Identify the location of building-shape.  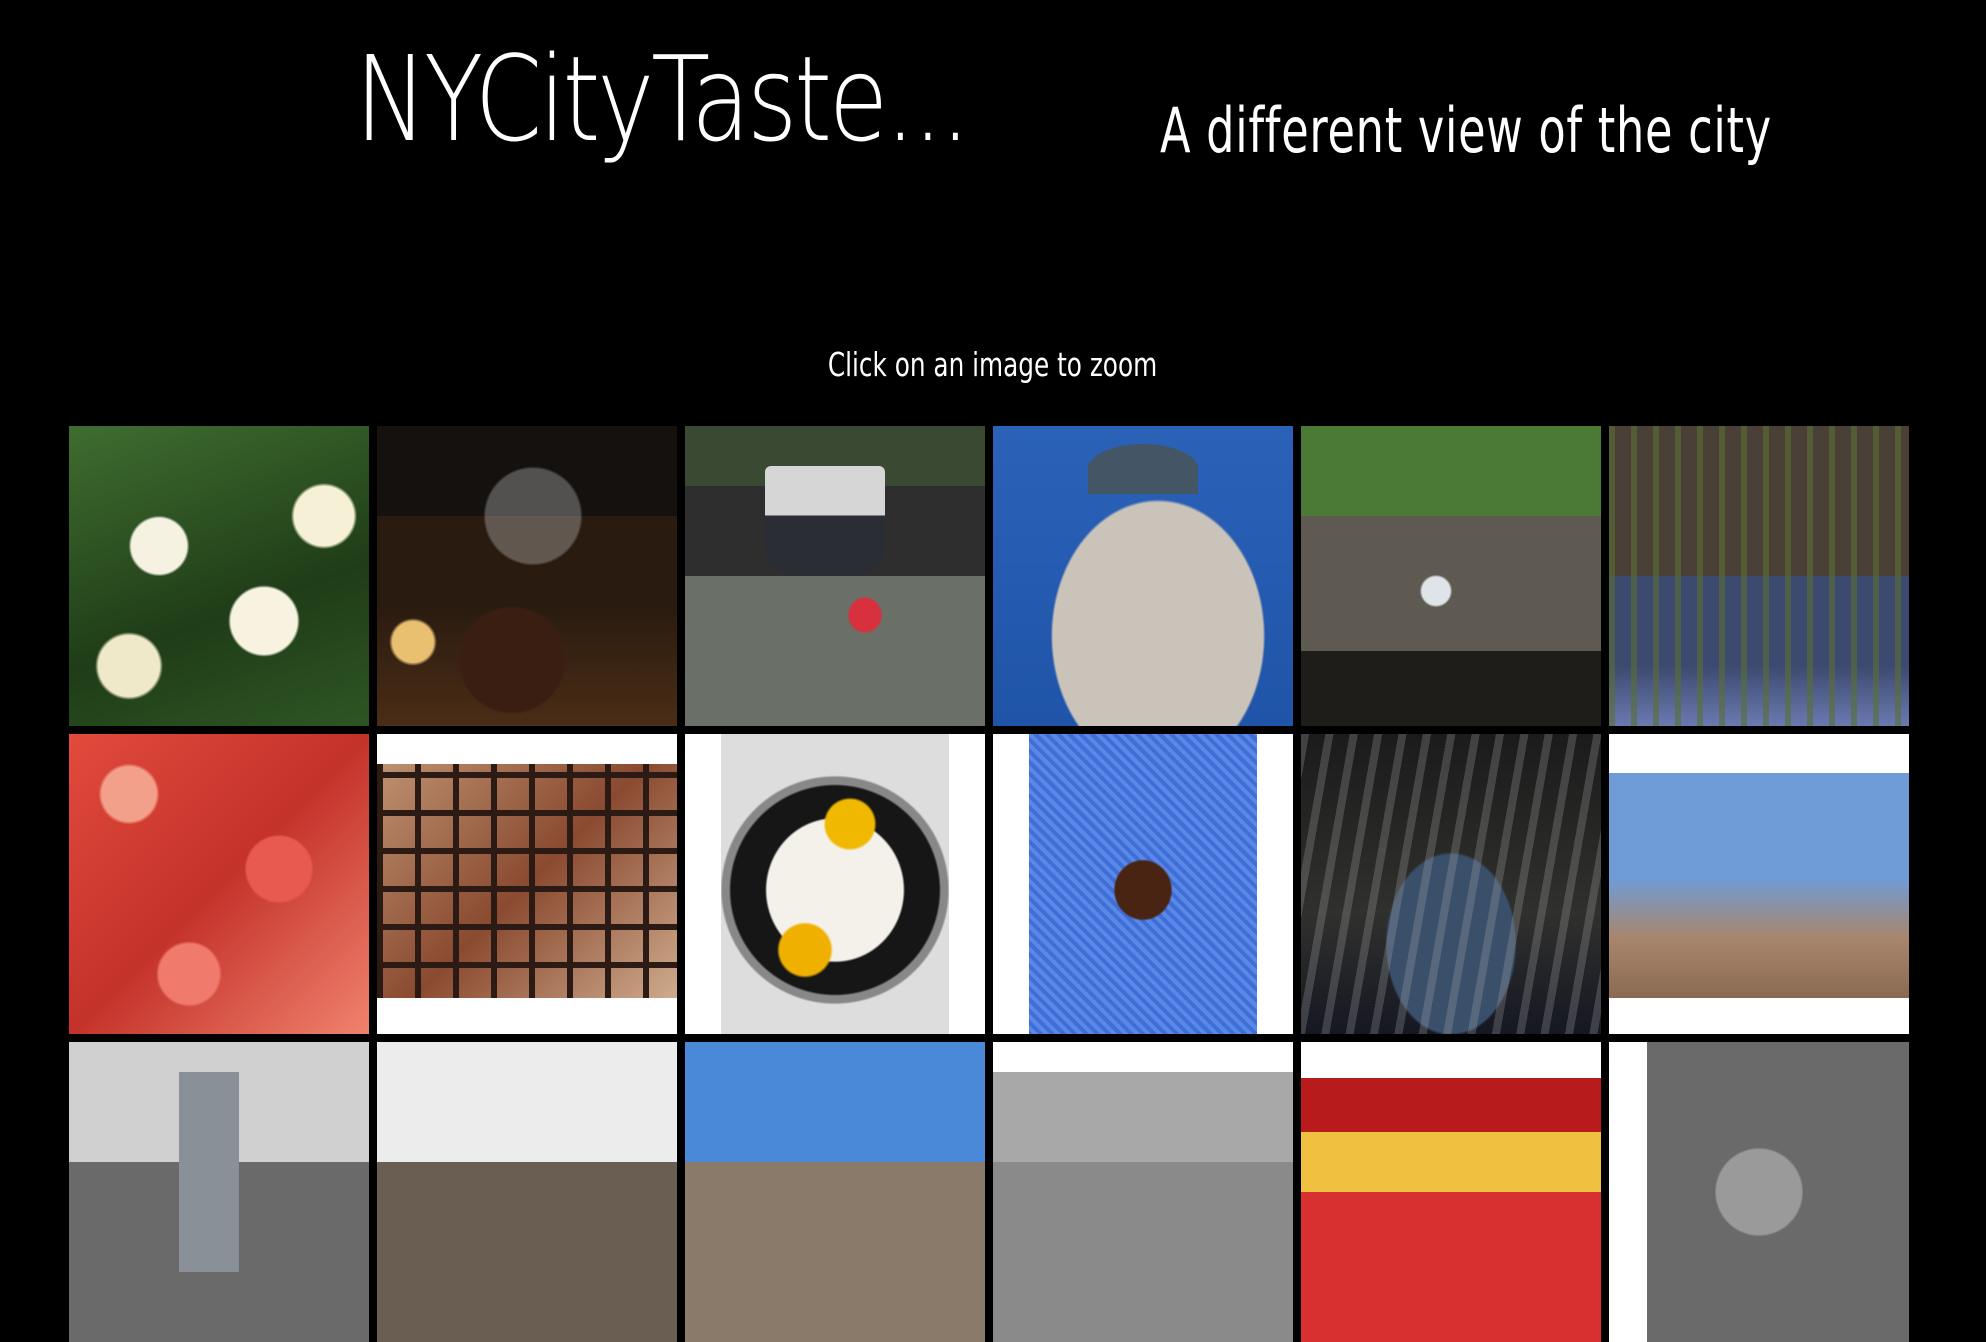
(209, 1172).